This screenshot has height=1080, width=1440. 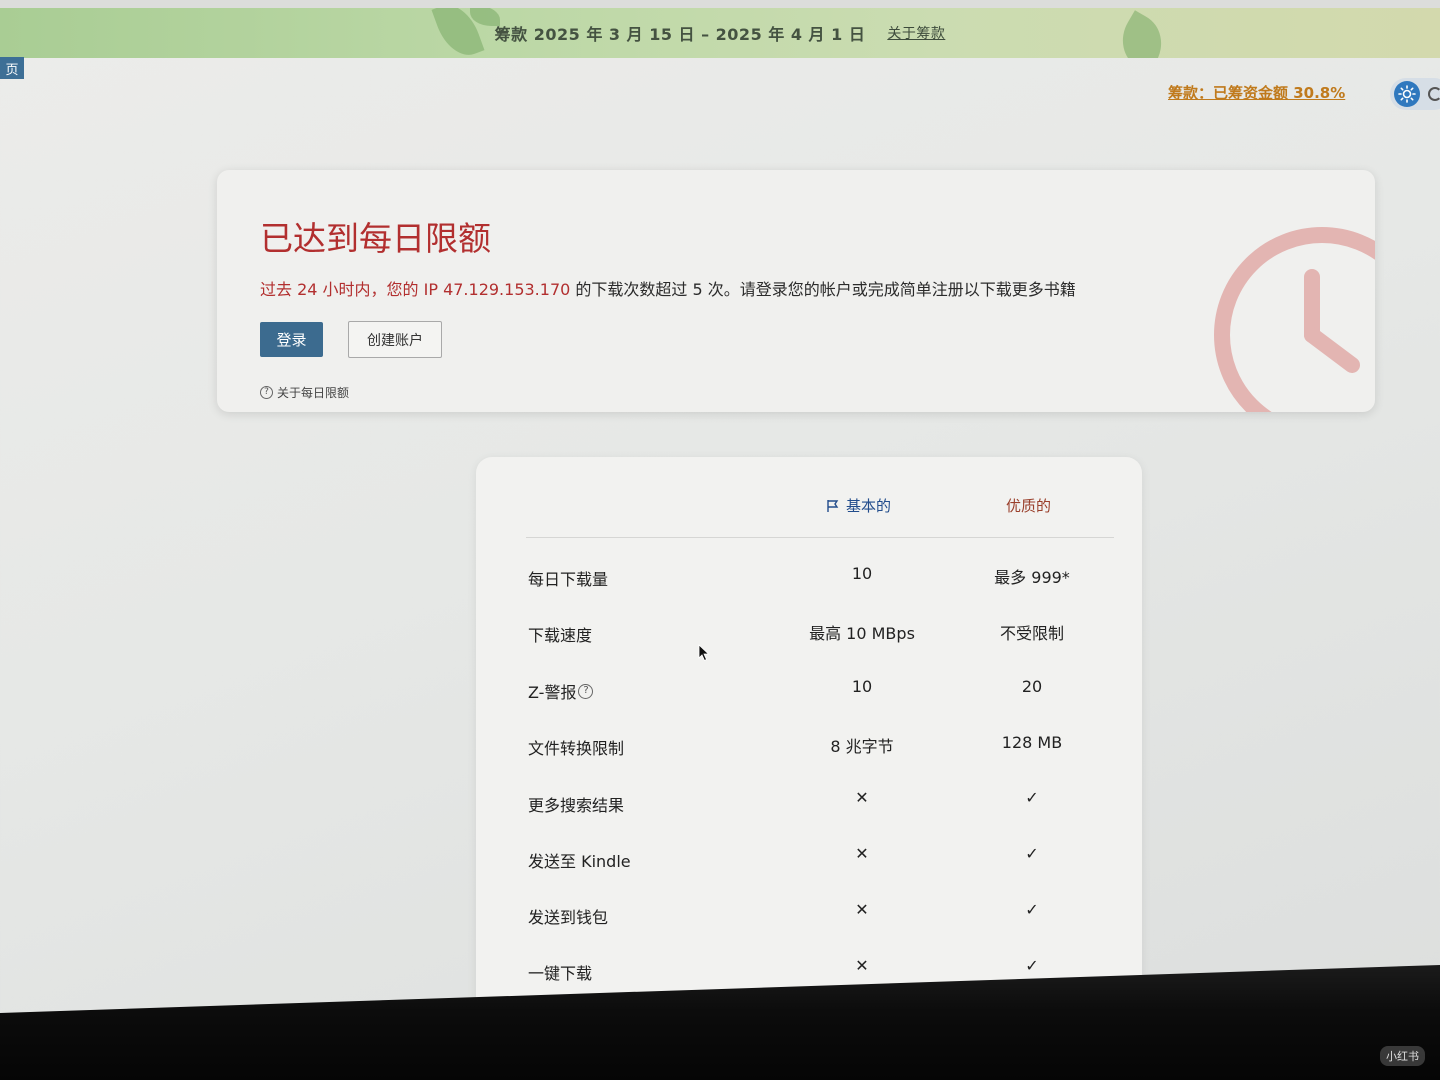 What do you see at coordinates (809, 748) in the screenshot?
I see `table-row: 文件转换限制 8 兆字节 128 MB` at bounding box center [809, 748].